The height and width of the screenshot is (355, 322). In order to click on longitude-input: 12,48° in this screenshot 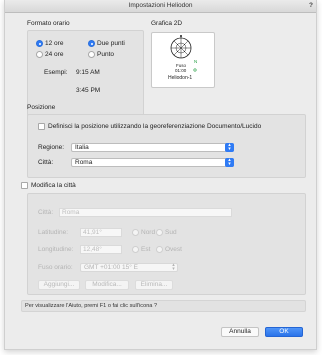, I will do `click(101, 249)`.